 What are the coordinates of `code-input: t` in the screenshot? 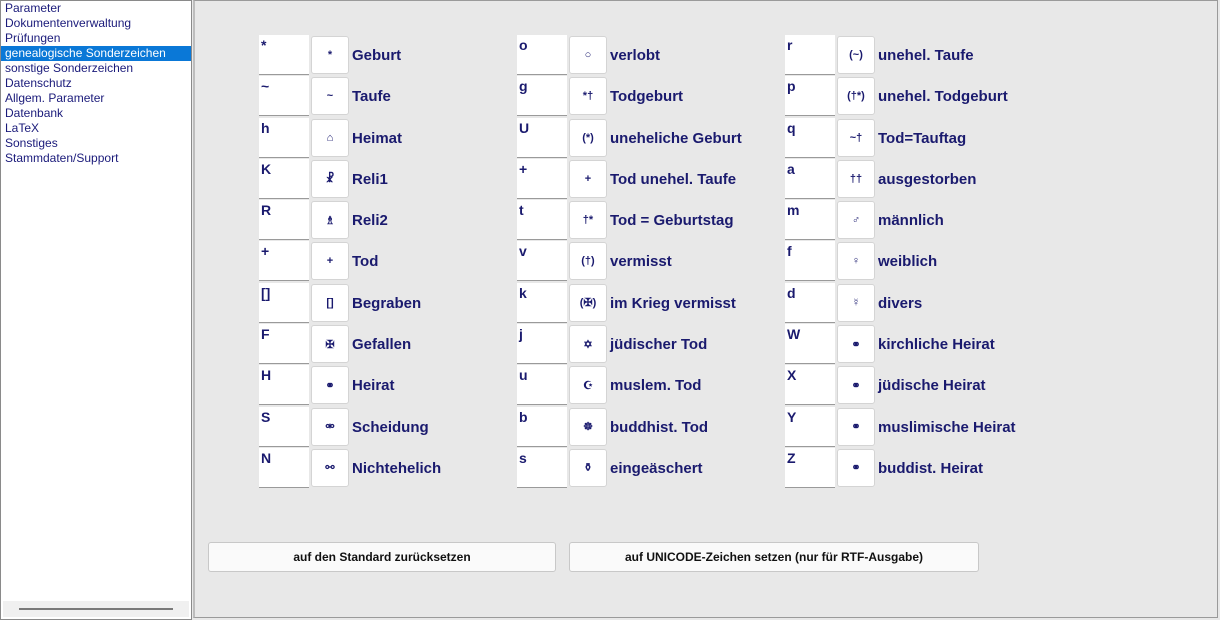 It's located at (542, 220).